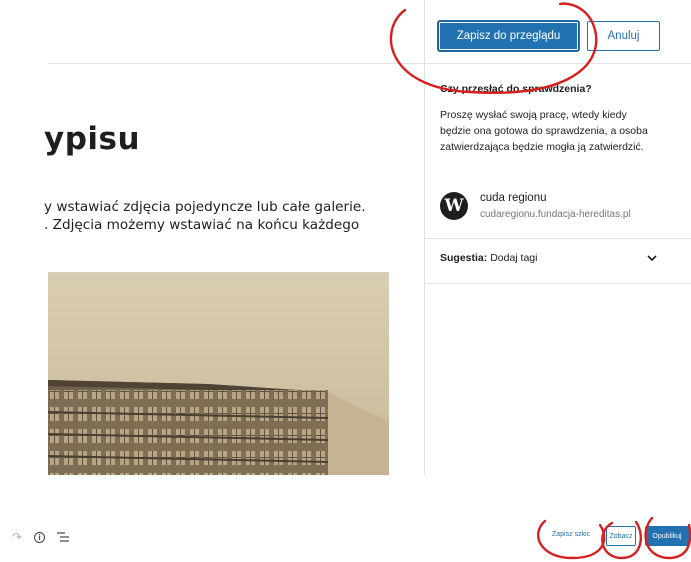  I want to click on save-draft-button: Zapisz szkic, so click(571, 534).